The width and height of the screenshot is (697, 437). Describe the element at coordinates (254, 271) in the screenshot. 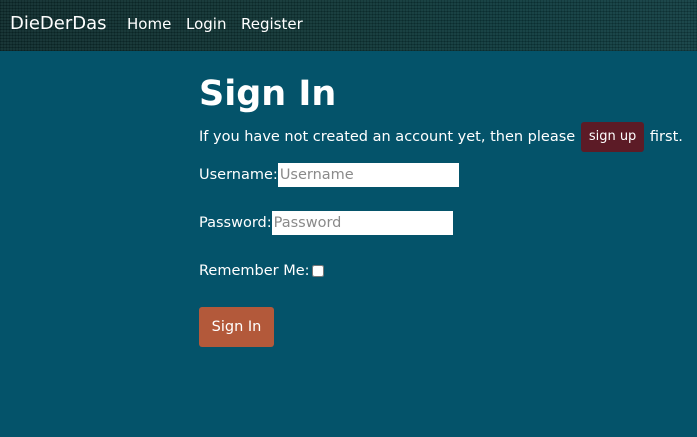

I see `remember-me-label: Remember Me:` at that location.